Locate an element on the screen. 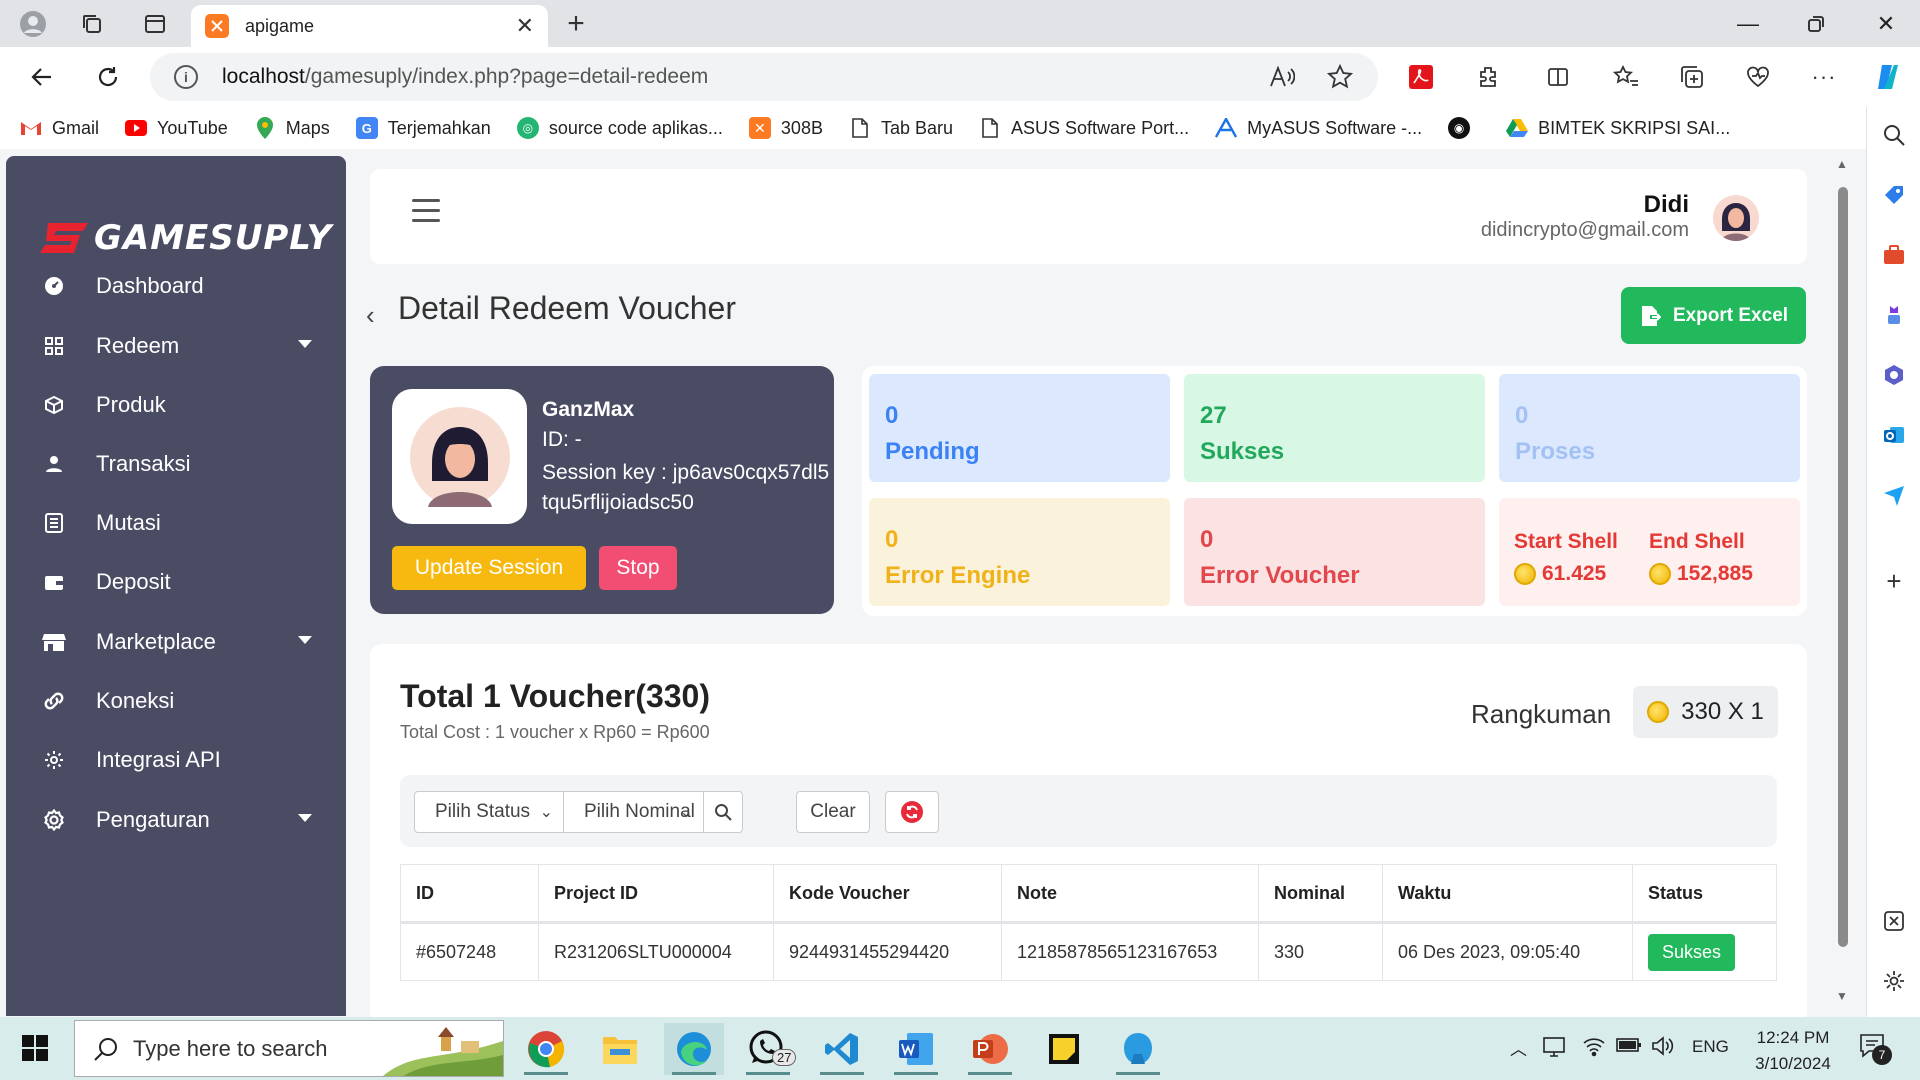 The height and width of the screenshot is (1080, 1920). send-icon is located at coordinates (1894, 495).